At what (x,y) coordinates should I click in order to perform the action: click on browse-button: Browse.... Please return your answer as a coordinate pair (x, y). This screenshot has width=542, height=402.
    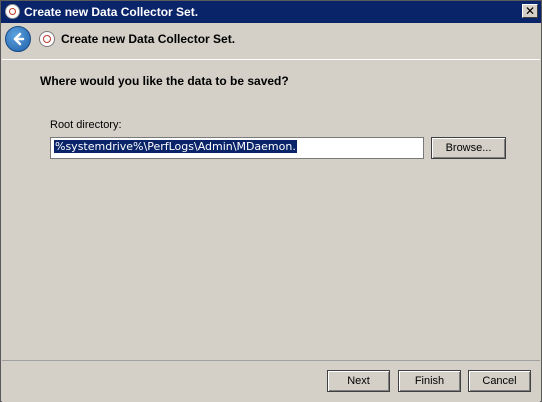
    Looking at the image, I should click on (468, 148).